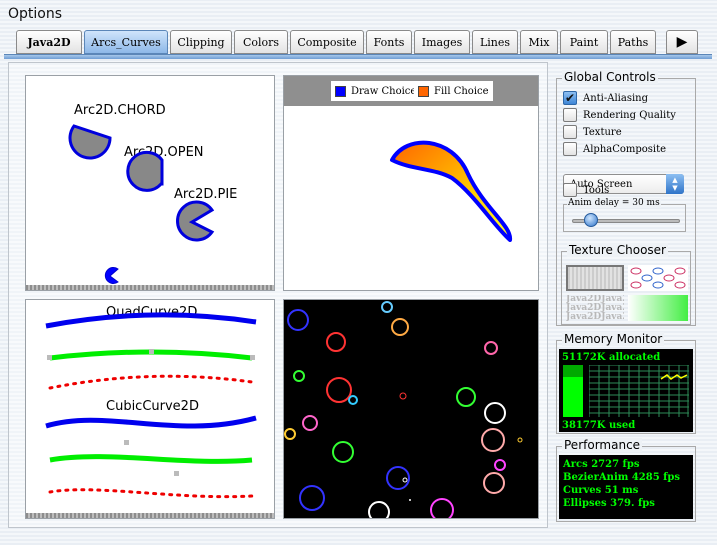  What do you see at coordinates (201, 42) in the screenshot?
I see `tab-clipping: Clipping` at bounding box center [201, 42].